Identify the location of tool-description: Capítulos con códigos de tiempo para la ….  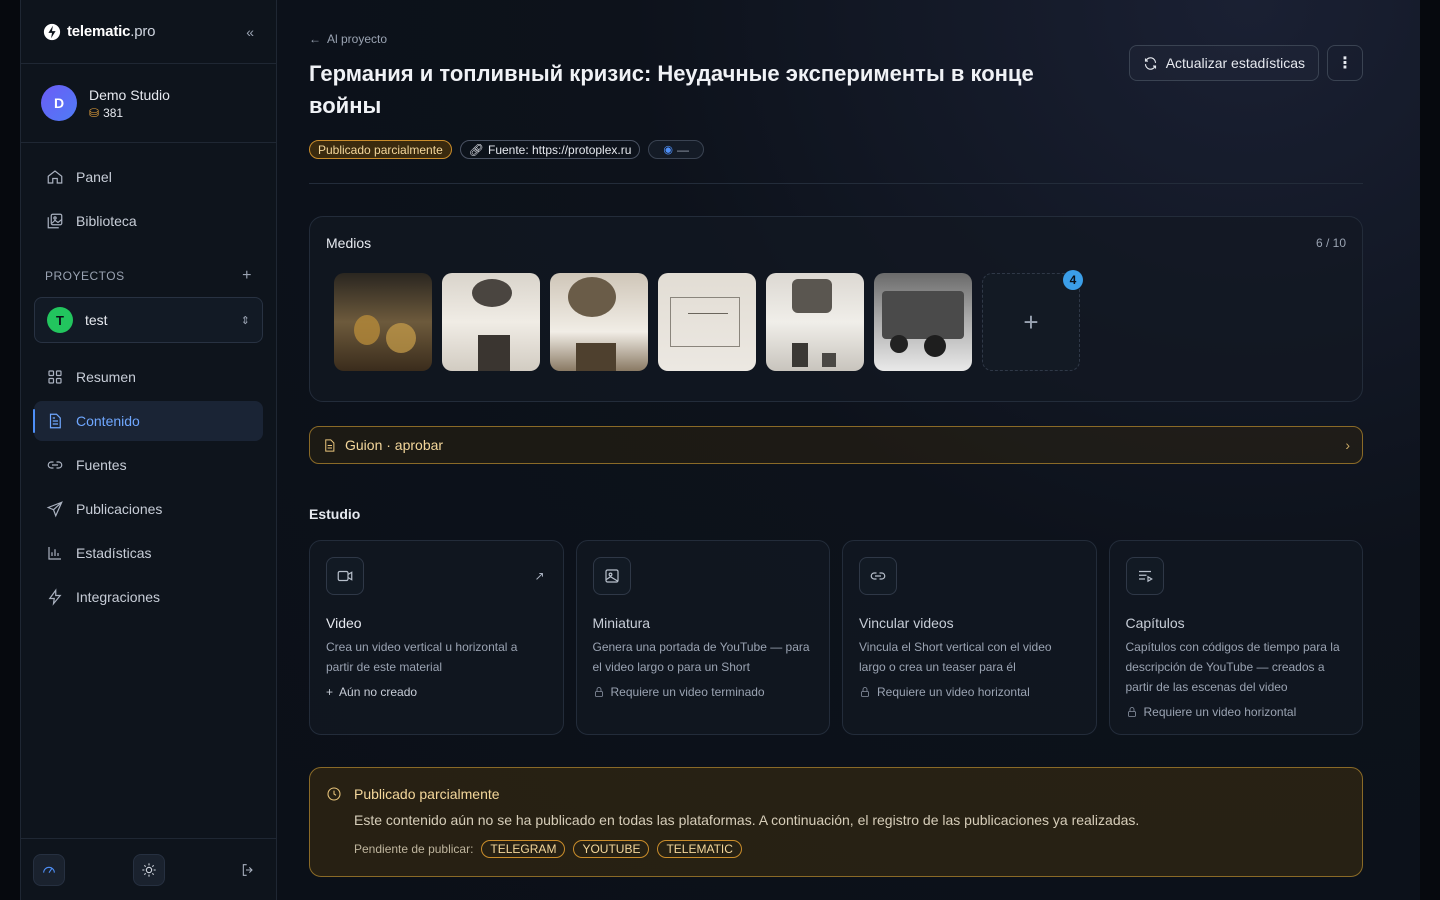
(1232, 667).